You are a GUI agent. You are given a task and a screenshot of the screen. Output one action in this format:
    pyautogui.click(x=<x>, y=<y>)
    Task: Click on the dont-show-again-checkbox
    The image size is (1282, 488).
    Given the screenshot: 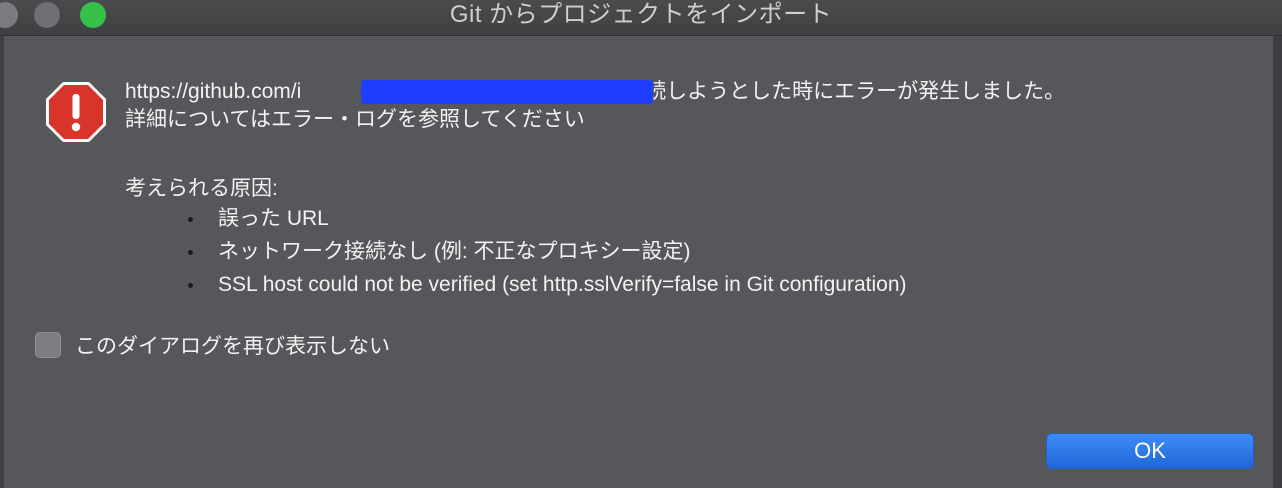 What is the action you would take?
    pyautogui.click(x=48, y=345)
    